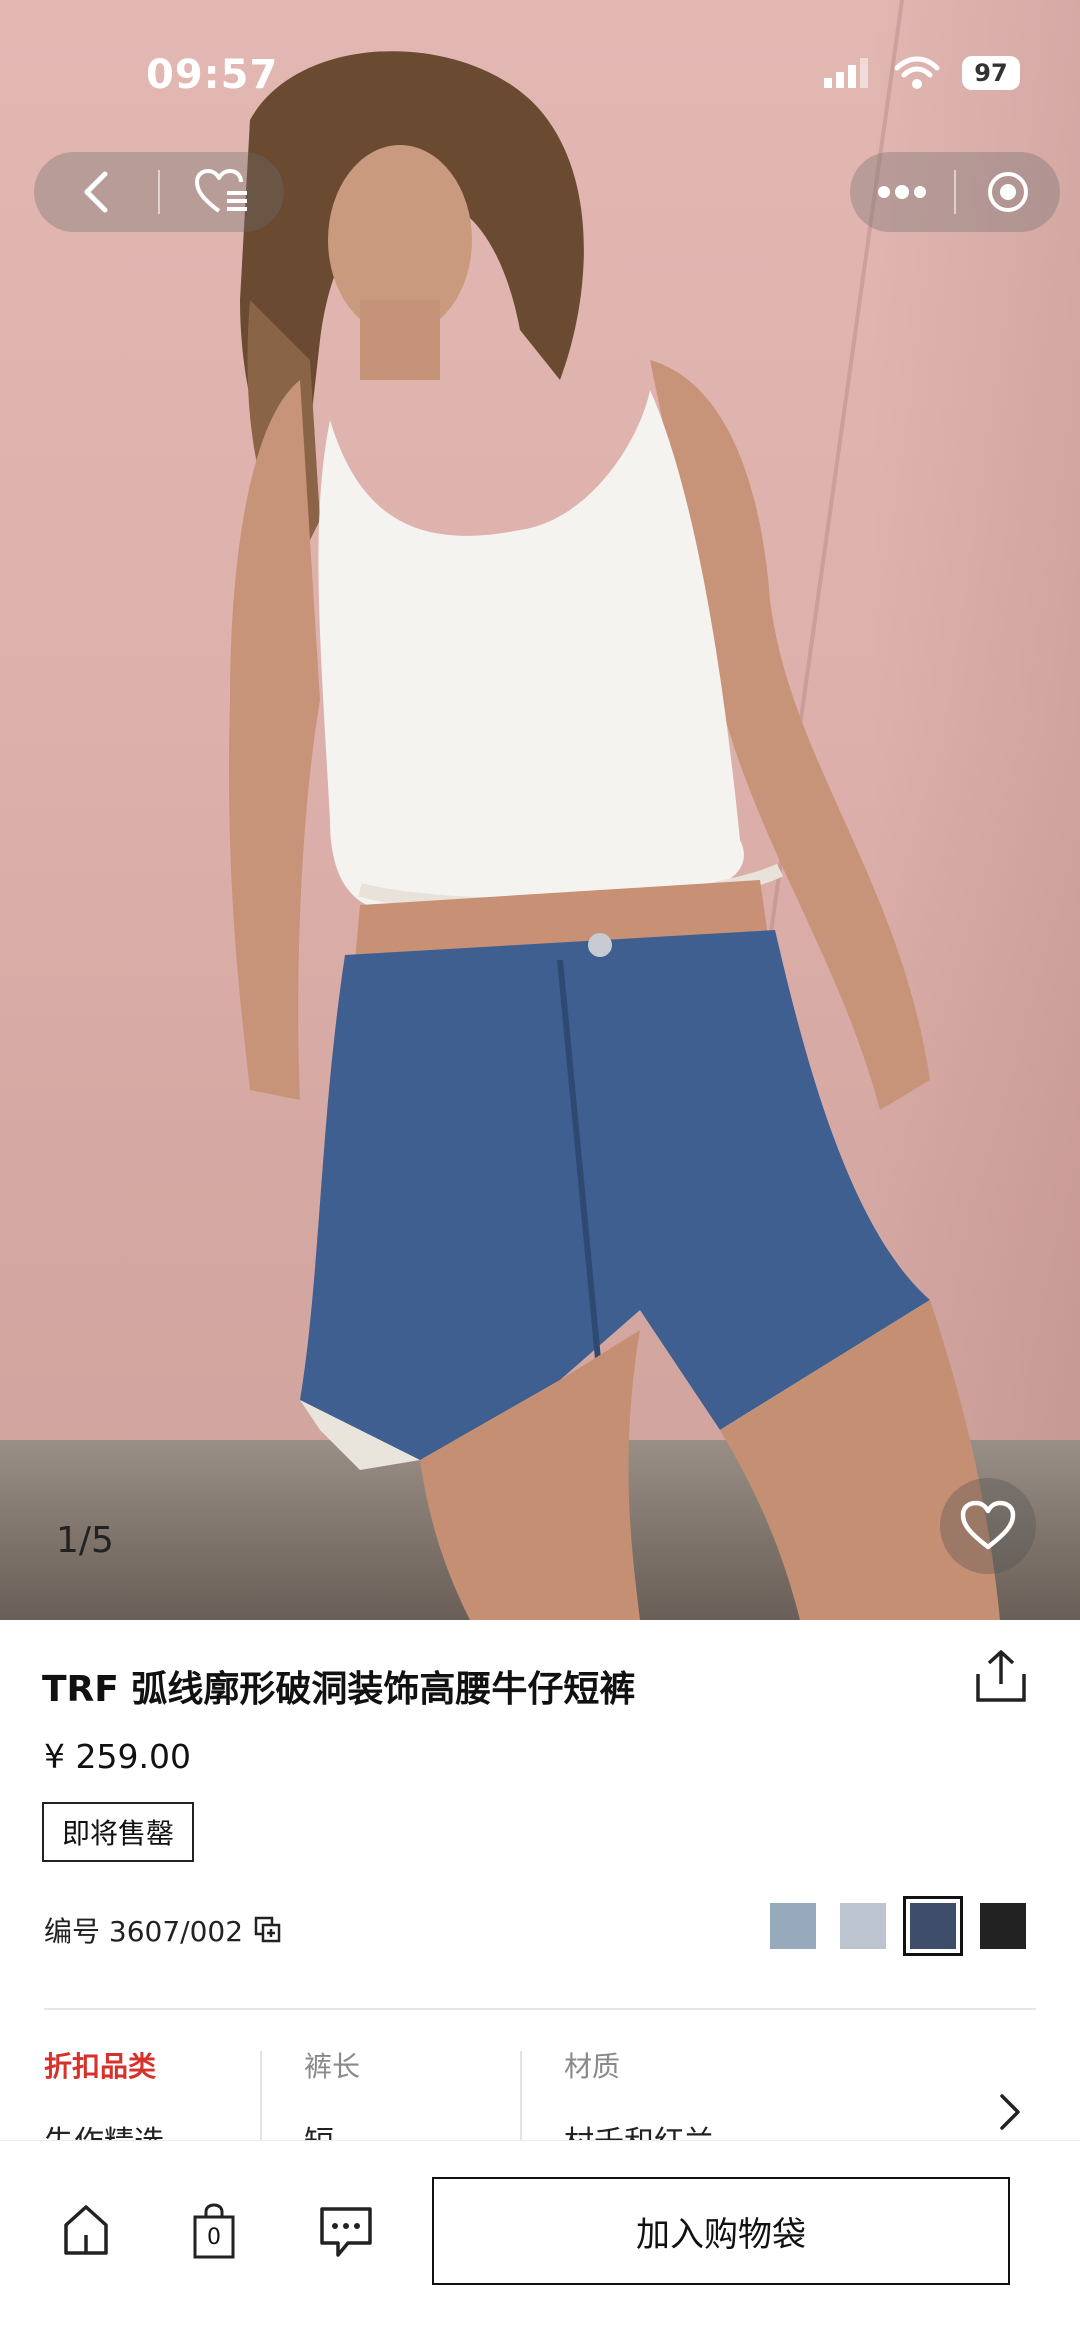 The image size is (1080, 2347). I want to click on attr-length: 裤长 短, so click(414, 2092).